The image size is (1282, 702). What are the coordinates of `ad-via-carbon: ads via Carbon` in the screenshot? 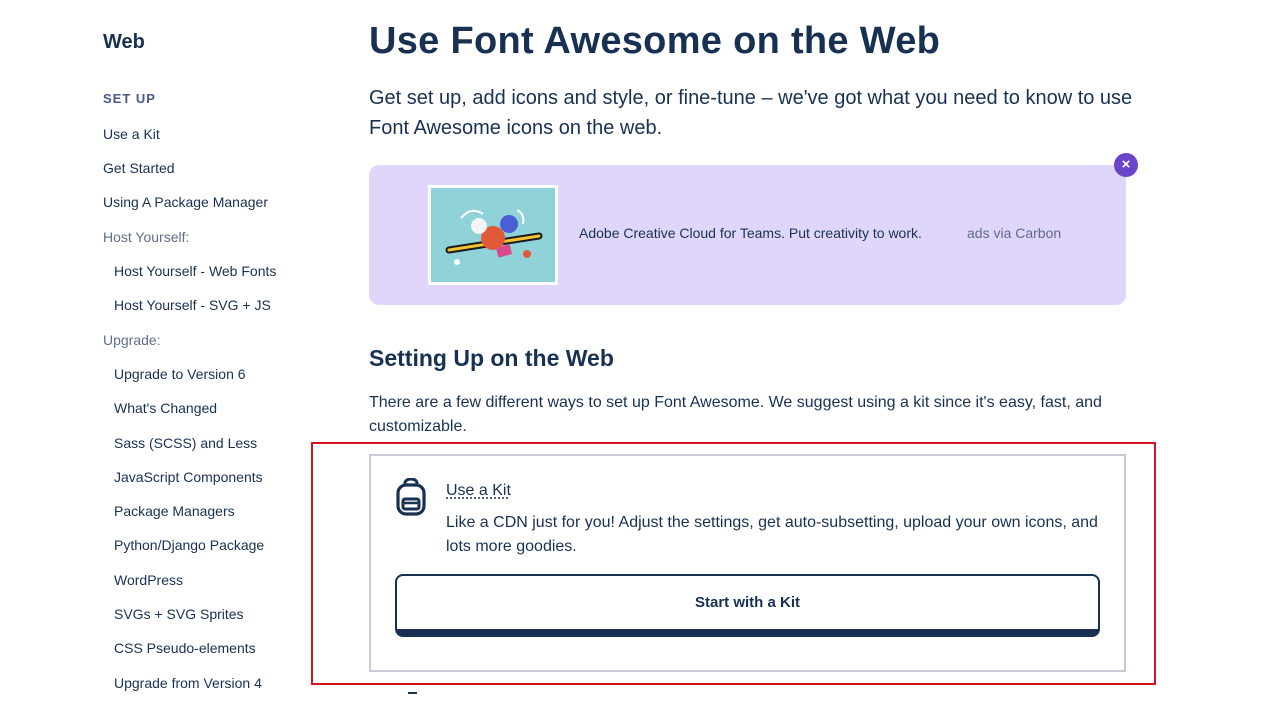 It's located at (1014, 233).